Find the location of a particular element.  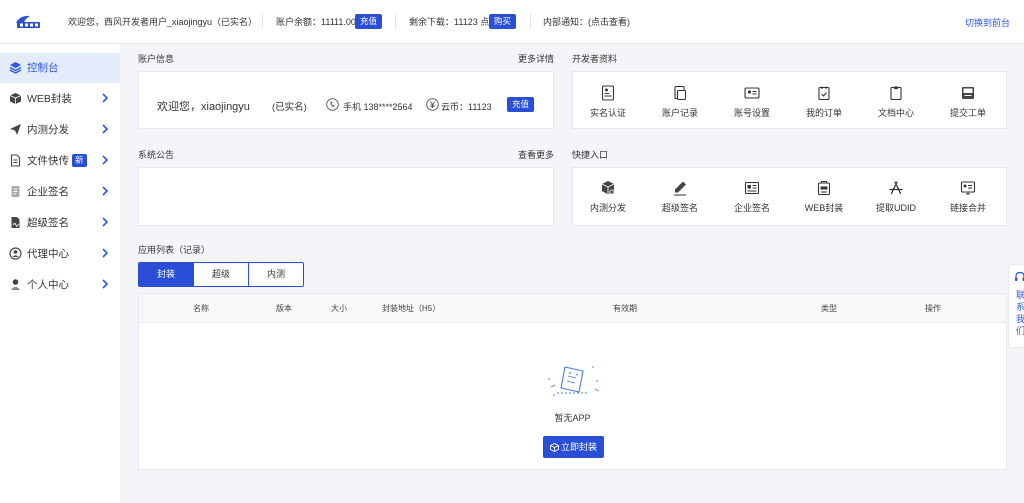

grid-item-my-orders: 我的订单 is located at coordinates (824, 102).